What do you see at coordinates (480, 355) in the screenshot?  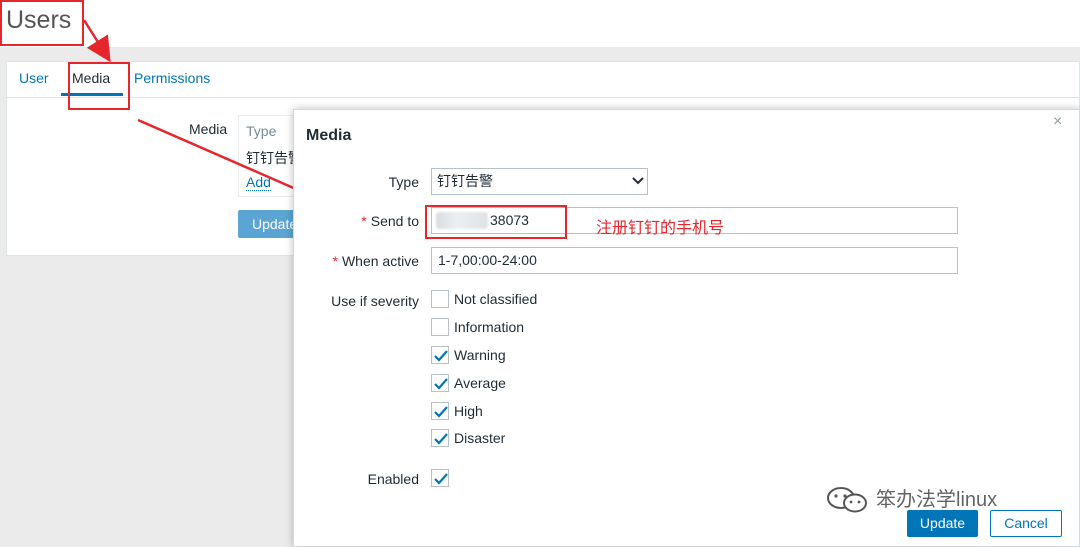 I see `severity-label-warning: Warning` at bounding box center [480, 355].